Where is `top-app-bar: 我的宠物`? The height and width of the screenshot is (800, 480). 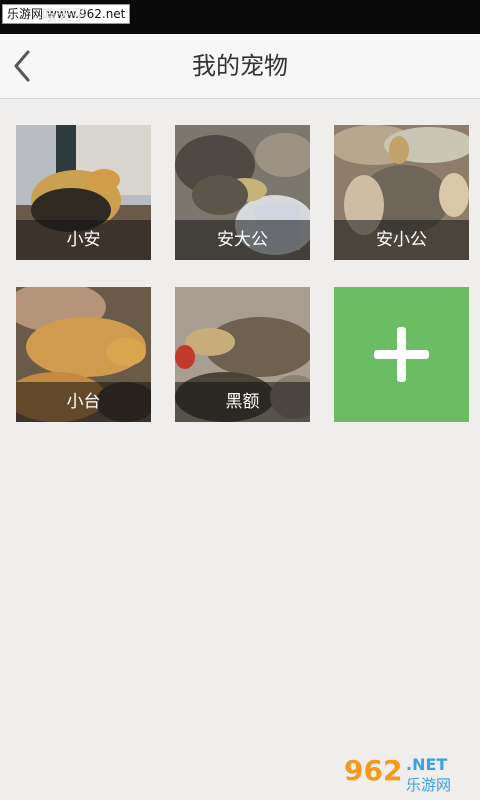 top-app-bar: 我的宠物 is located at coordinates (240, 66).